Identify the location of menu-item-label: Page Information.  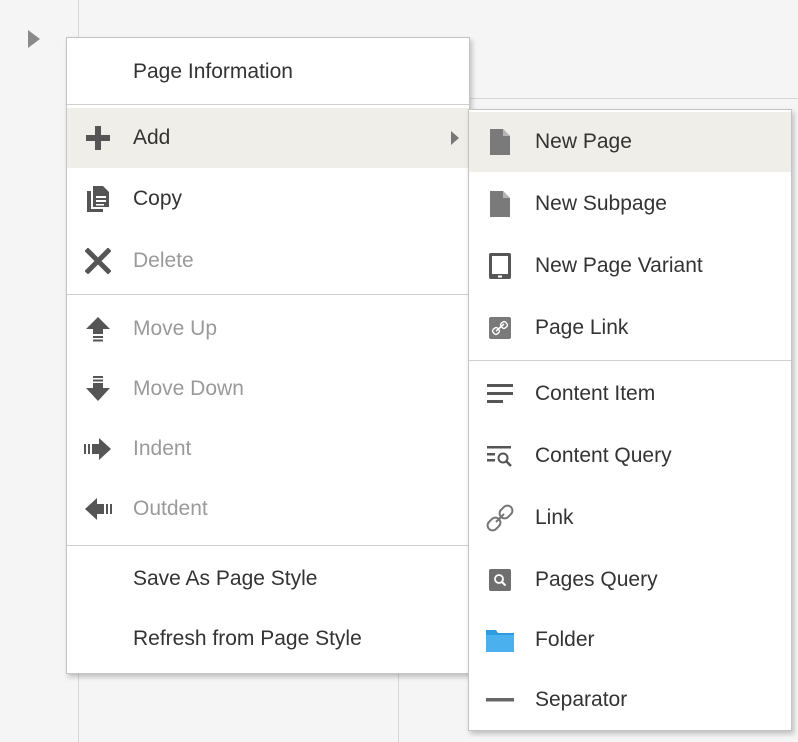
(213, 71).